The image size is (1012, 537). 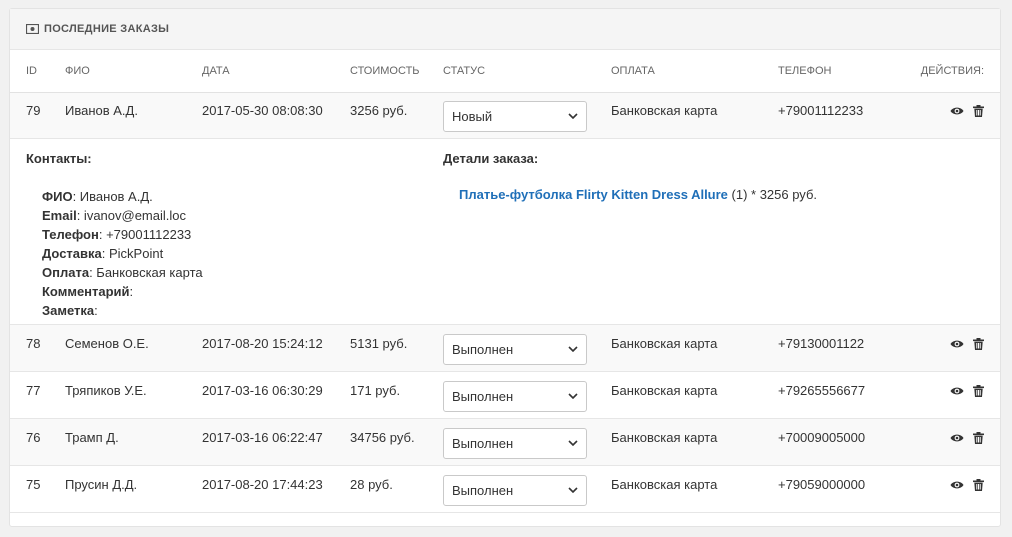 I want to click on order-cost: 34756 руб., so click(x=396, y=442).